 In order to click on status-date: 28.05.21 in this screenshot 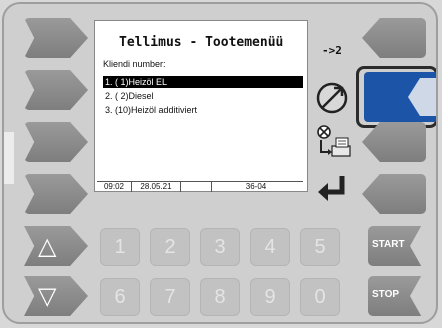, I will do `click(156, 187)`.